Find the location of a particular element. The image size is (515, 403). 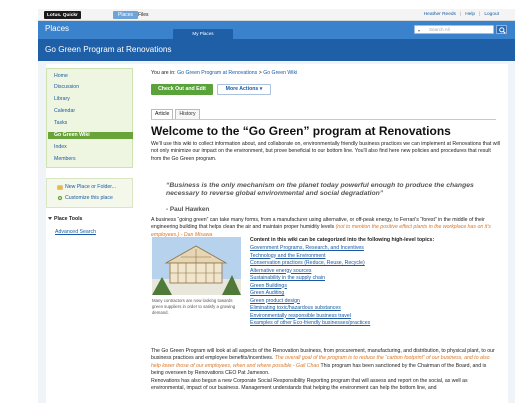

more-actions-button: More Actions ▾ is located at coordinates (244, 89).